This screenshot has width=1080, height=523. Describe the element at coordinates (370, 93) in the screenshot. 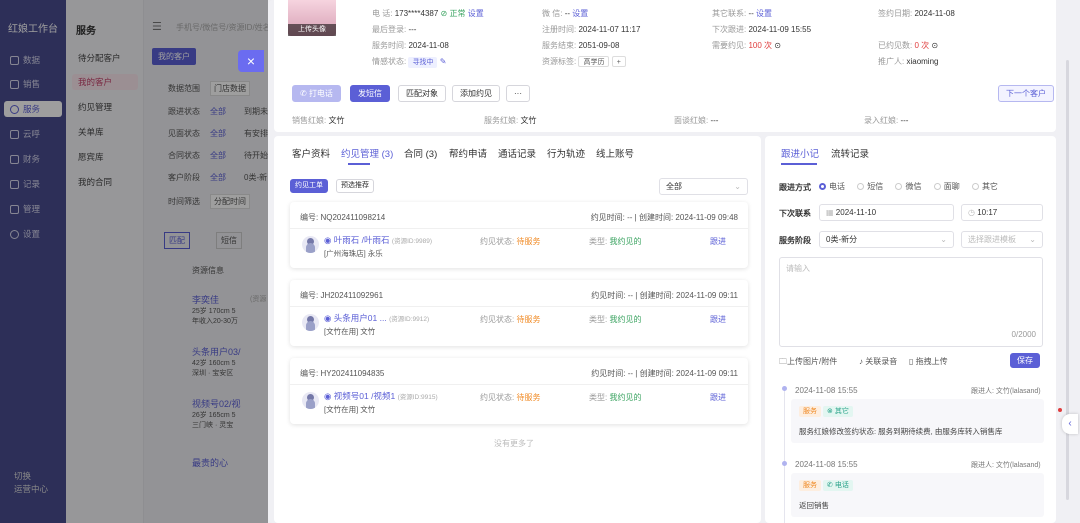

I see `send-sms-button: 发短信` at that location.